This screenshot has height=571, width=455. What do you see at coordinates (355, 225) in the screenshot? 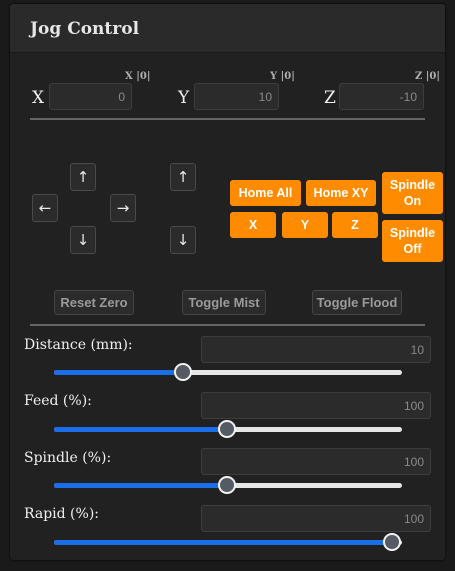
I see `home-z-button: Z` at bounding box center [355, 225].